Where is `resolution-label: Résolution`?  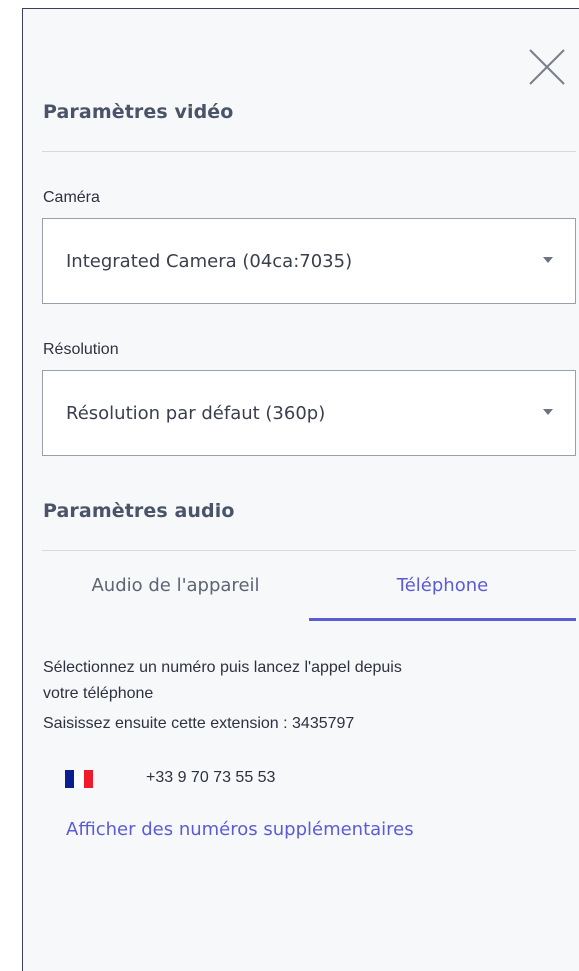
resolution-label: Résolution is located at coordinates (81, 349).